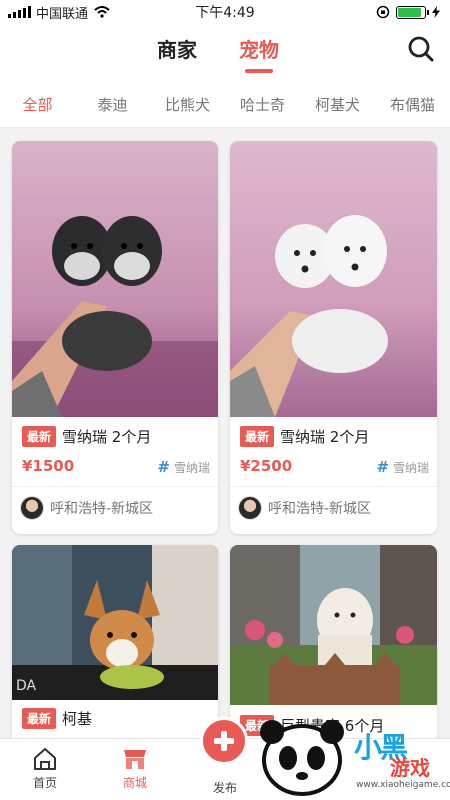 Image resolution: width=450 pixels, height=800 pixels. What do you see at coordinates (262, 104) in the screenshot?
I see `category-tab-husky: 哈士奇` at bounding box center [262, 104].